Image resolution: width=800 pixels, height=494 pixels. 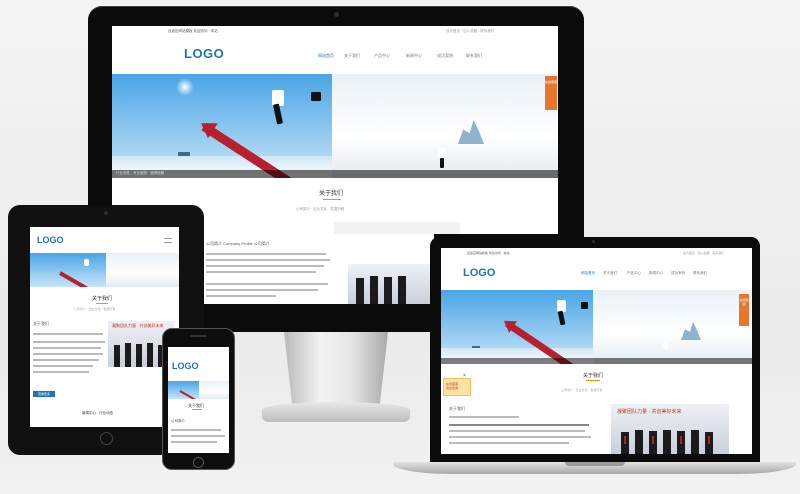 I want to click on tablet-more-button: 查看更多, so click(x=44, y=394).